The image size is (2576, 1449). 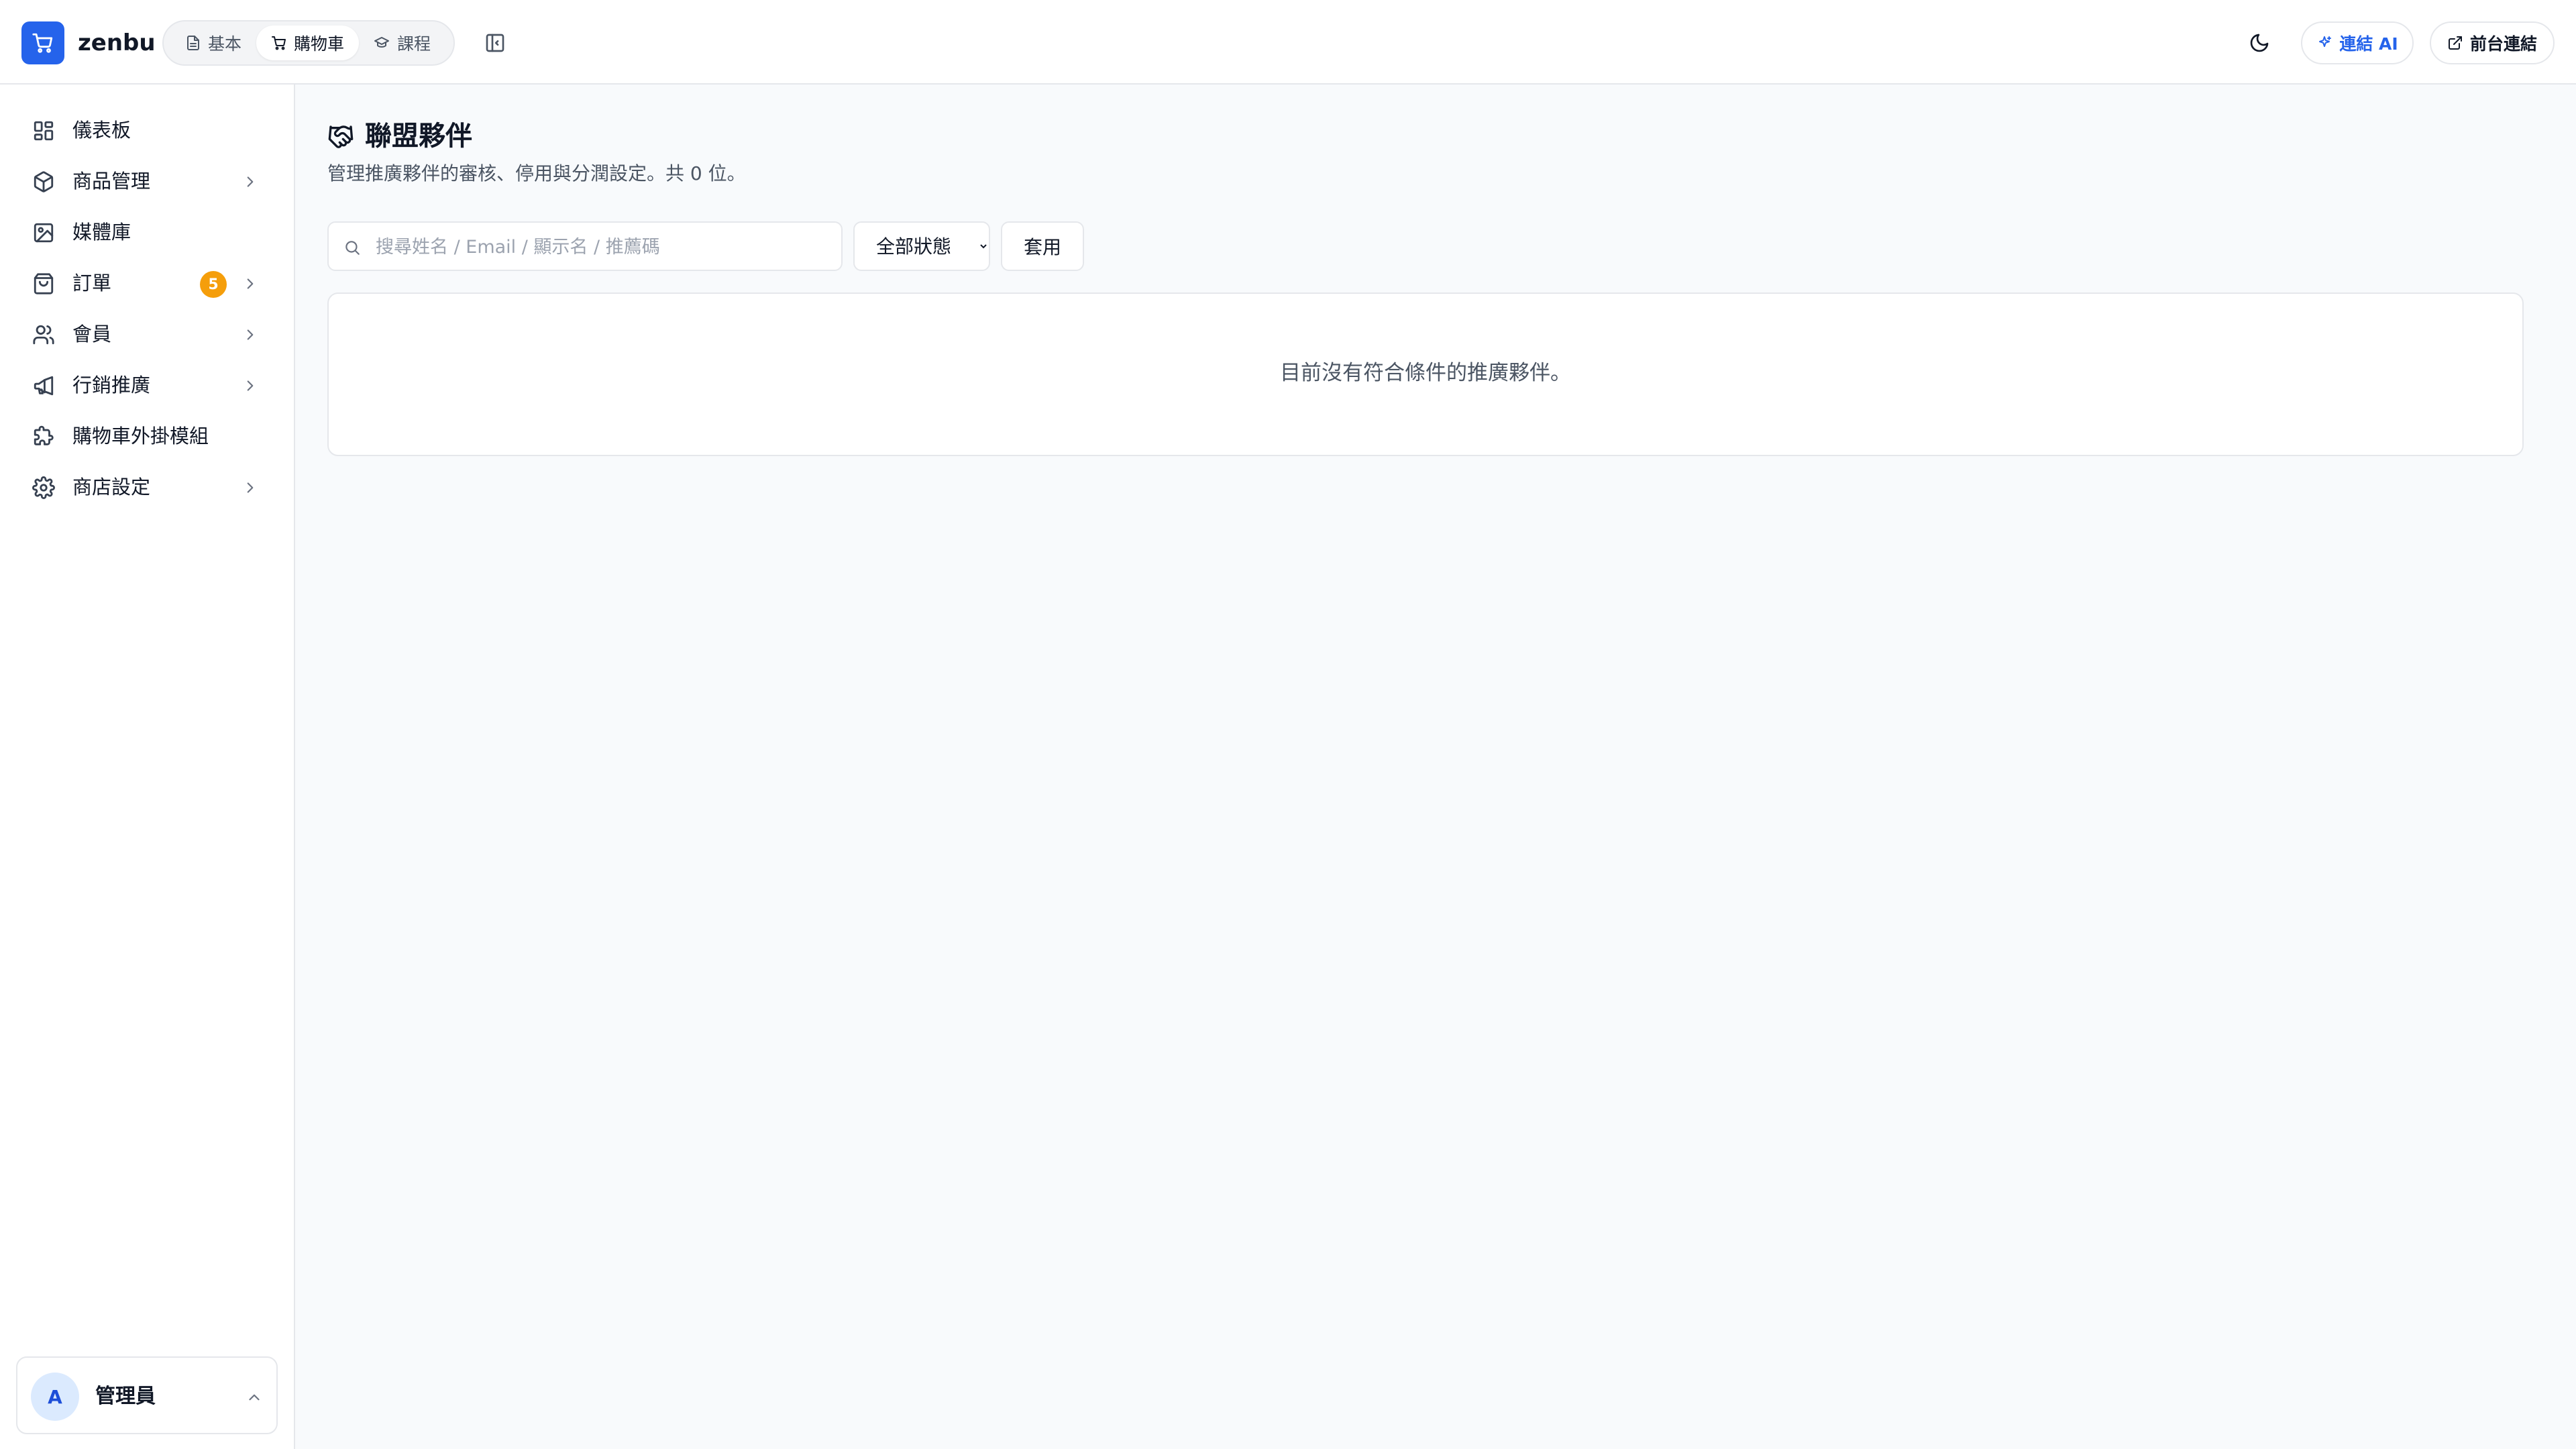 What do you see at coordinates (44, 233) in the screenshot?
I see `image-icon` at bounding box center [44, 233].